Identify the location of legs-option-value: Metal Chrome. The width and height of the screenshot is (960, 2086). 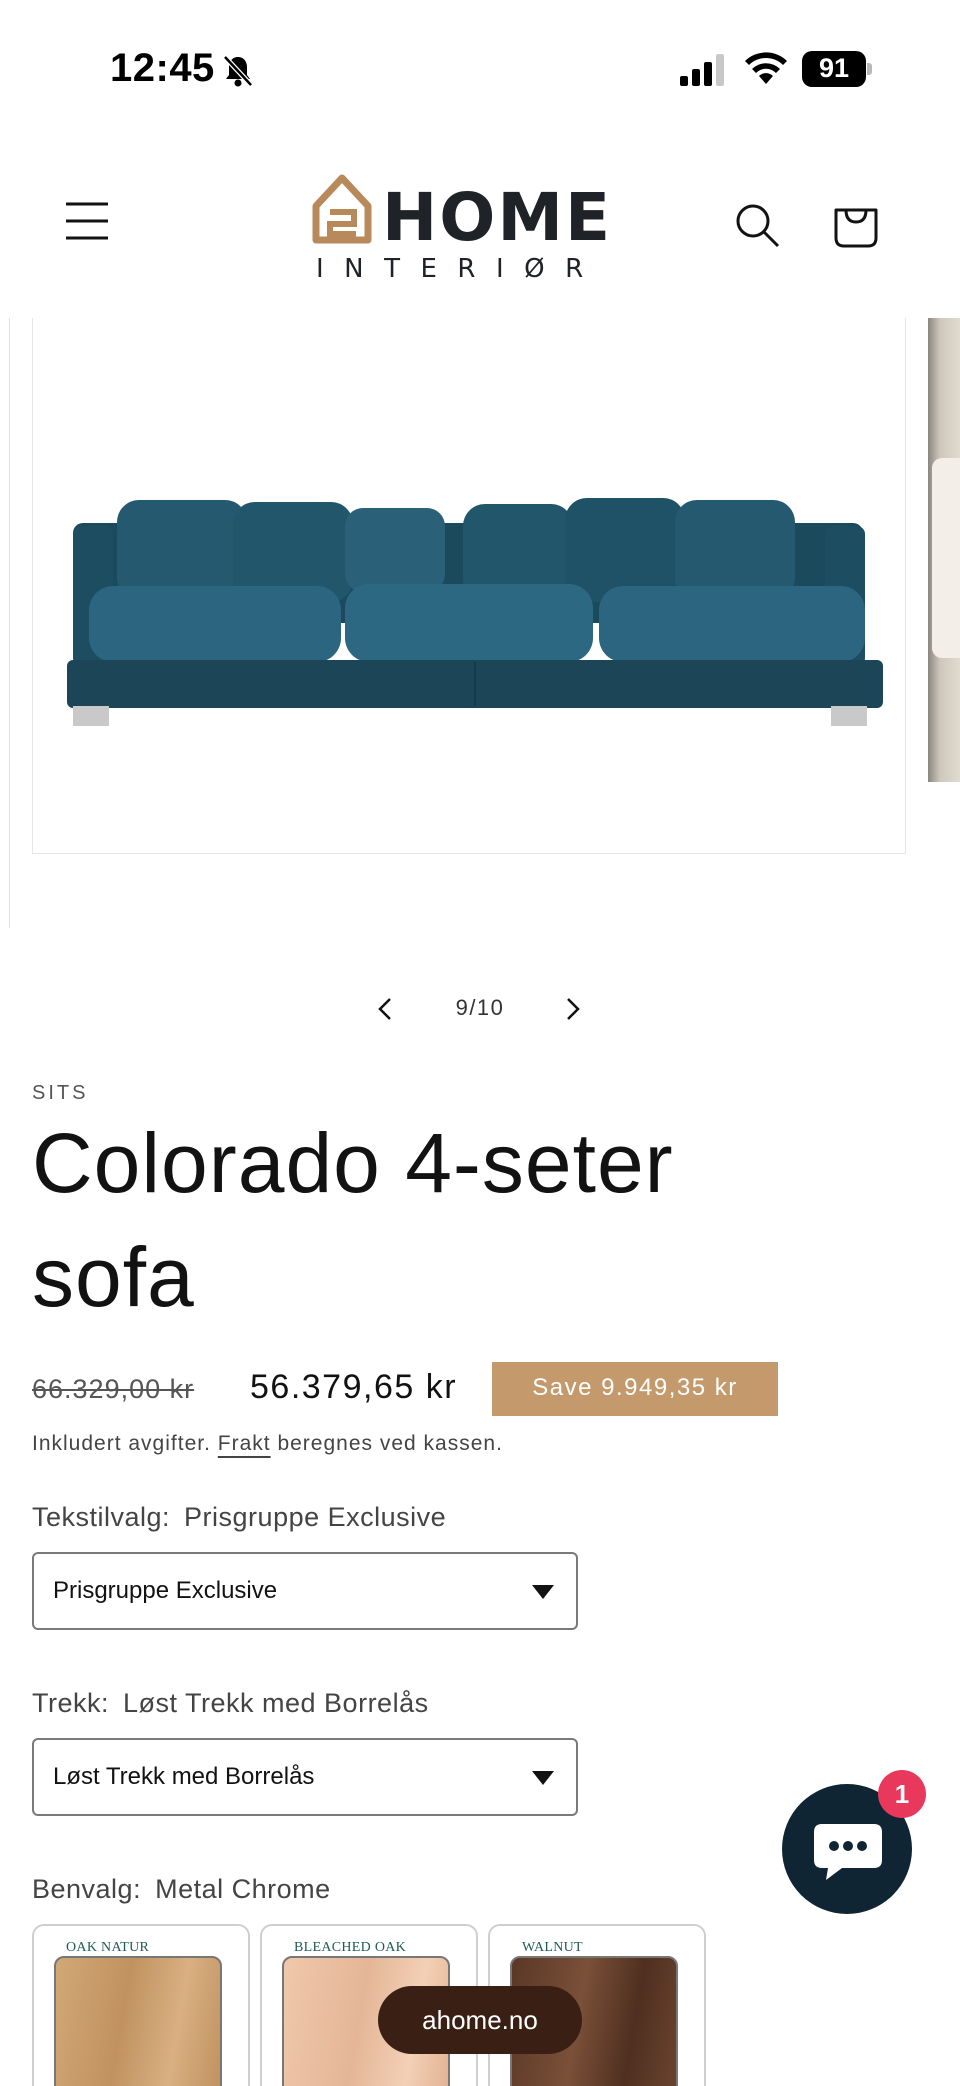
(243, 1889).